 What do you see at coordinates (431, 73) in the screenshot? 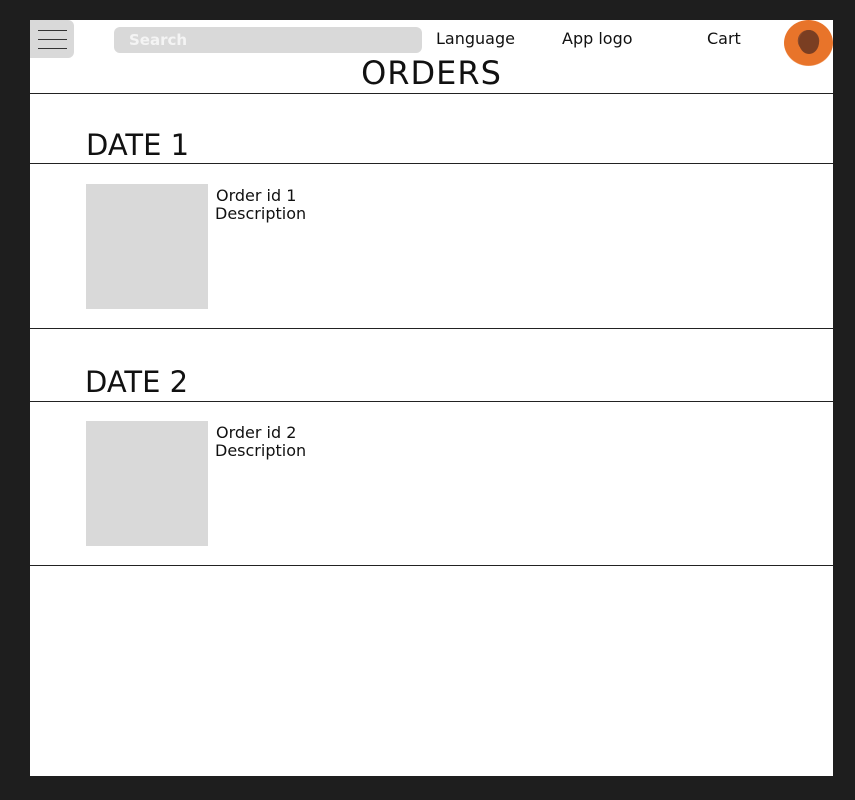
I see `page-title: ORDERS` at bounding box center [431, 73].